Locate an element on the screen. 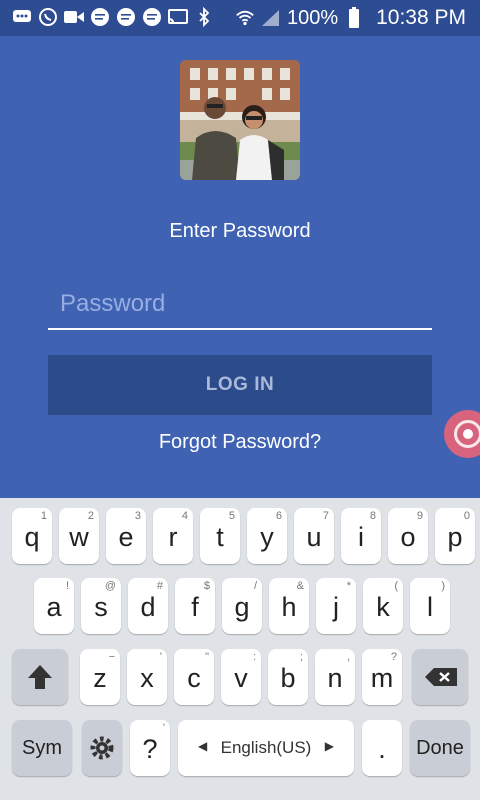 This screenshot has width=480, height=800. battery-icon is located at coordinates (354, 17).